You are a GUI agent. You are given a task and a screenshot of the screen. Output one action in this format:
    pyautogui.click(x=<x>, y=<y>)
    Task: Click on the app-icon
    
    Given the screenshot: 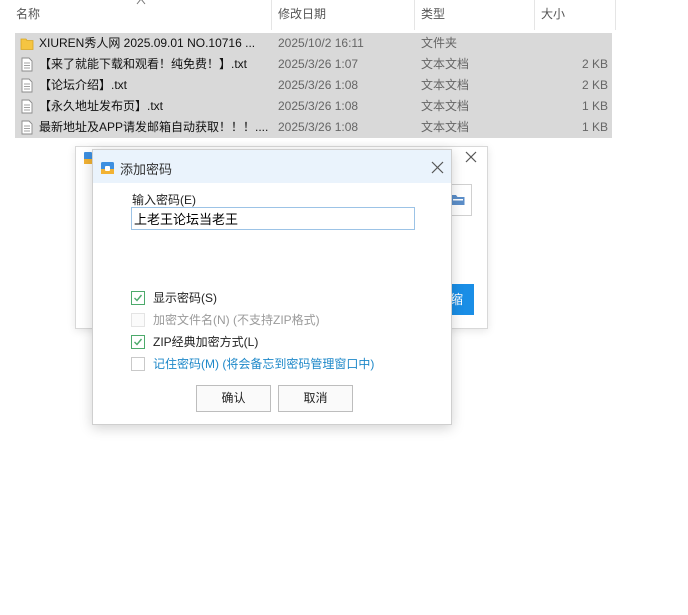 What is the action you would take?
    pyautogui.click(x=107, y=168)
    